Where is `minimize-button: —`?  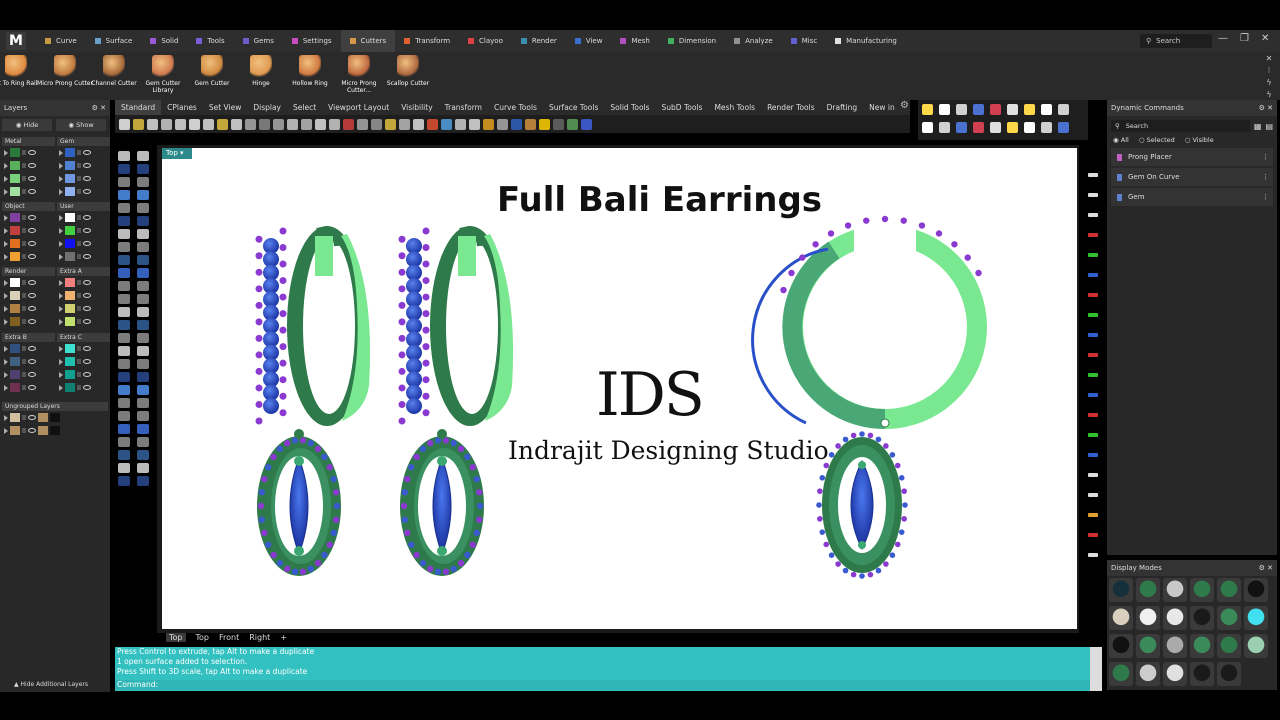 minimize-button: — is located at coordinates (1223, 38).